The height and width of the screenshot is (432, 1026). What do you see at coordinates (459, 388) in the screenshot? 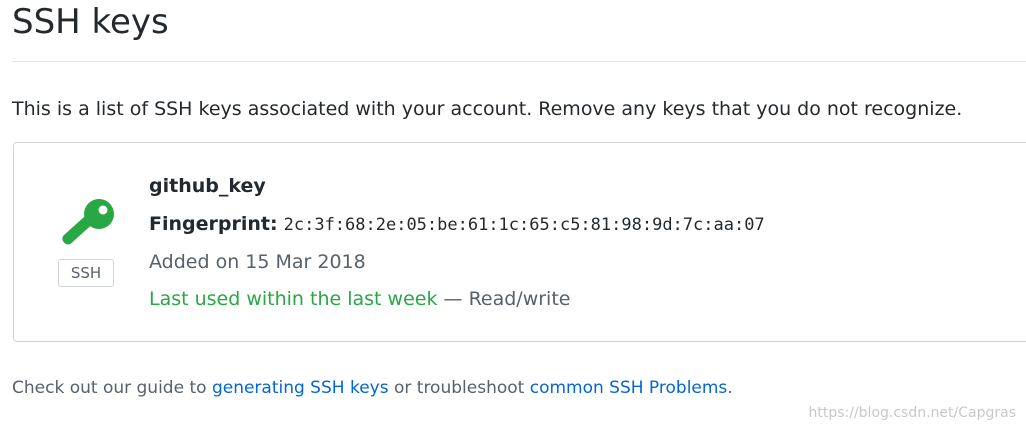
I see `footer-middle: or troubleshoot` at bounding box center [459, 388].